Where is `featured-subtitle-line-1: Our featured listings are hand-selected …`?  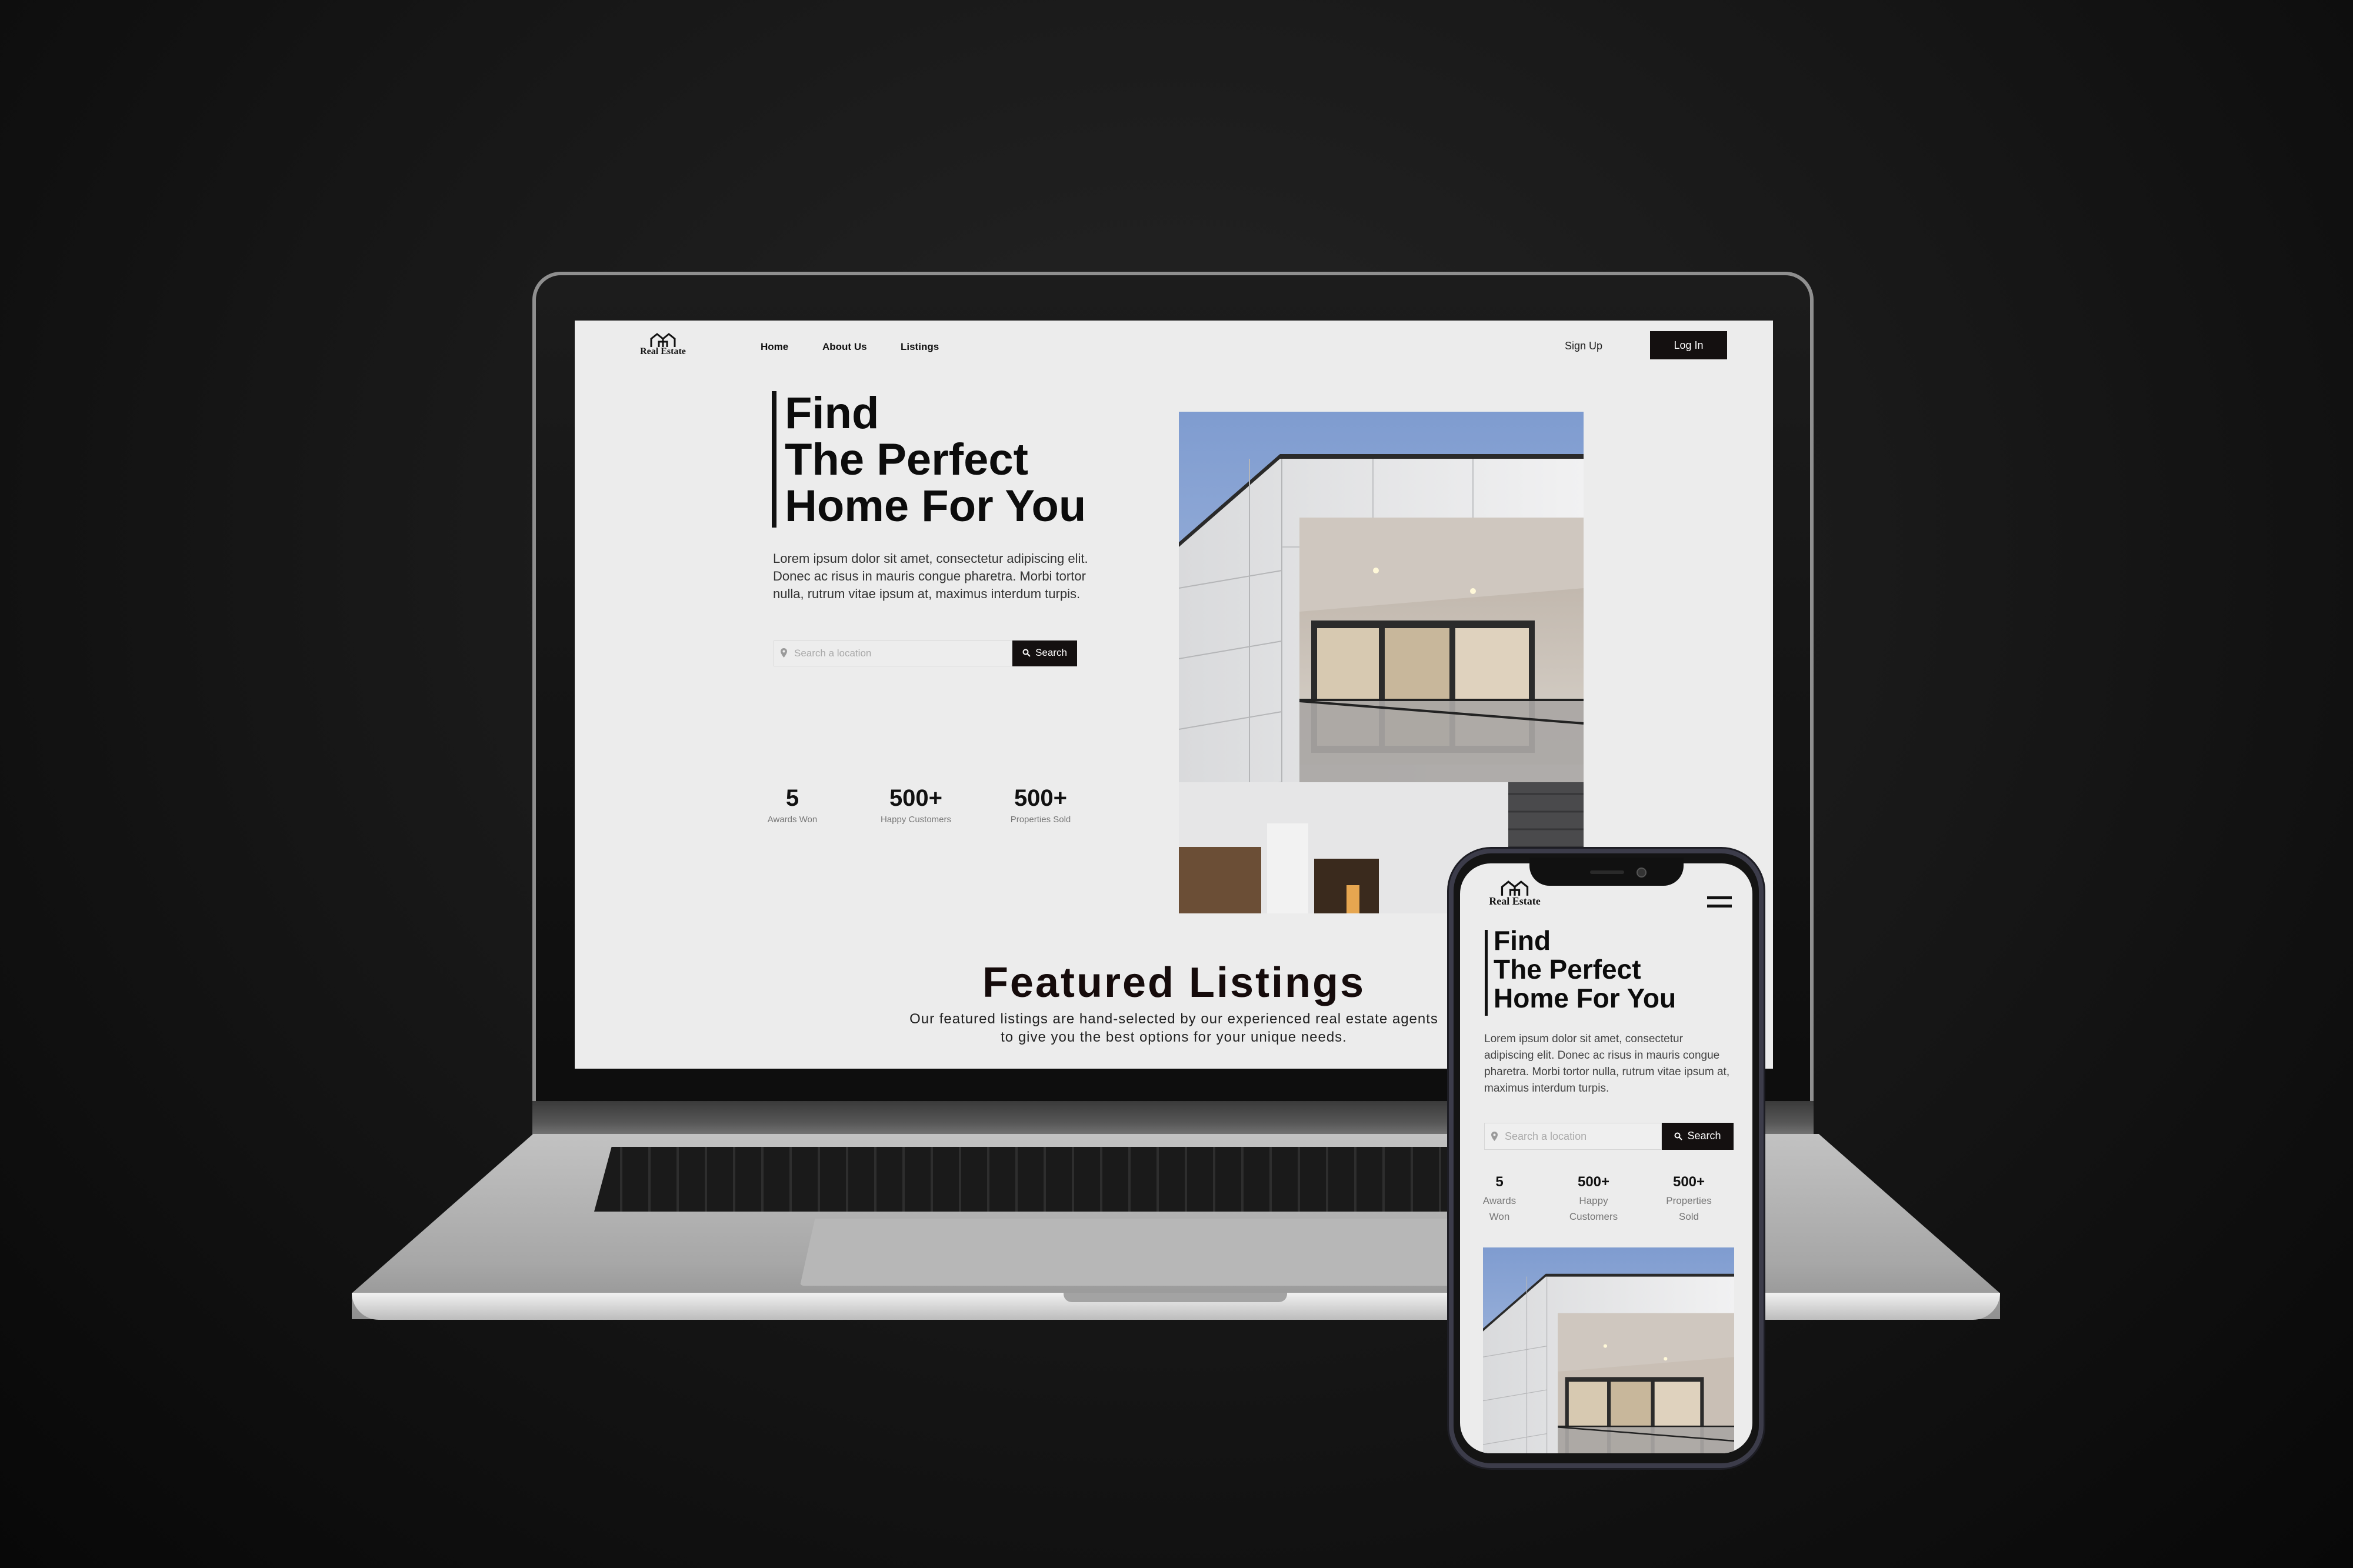
featured-subtitle-line-1: Our featured listings are hand-selected … is located at coordinates (1173, 1019).